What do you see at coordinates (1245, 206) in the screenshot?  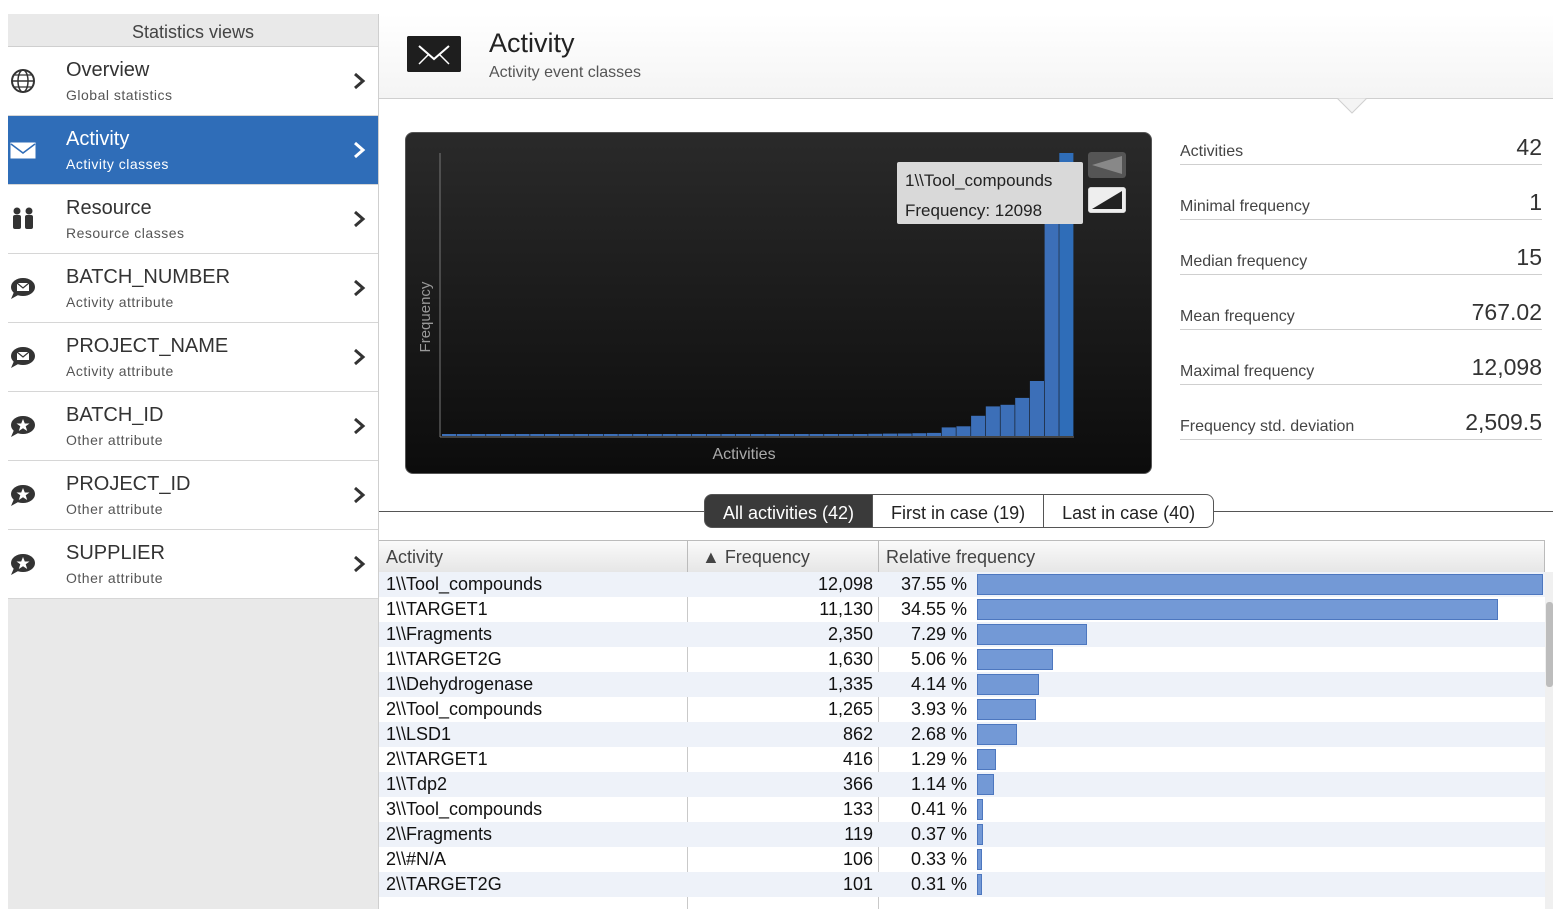 I see `stat-label: Minimal frequency` at bounding box center [1245, 206].